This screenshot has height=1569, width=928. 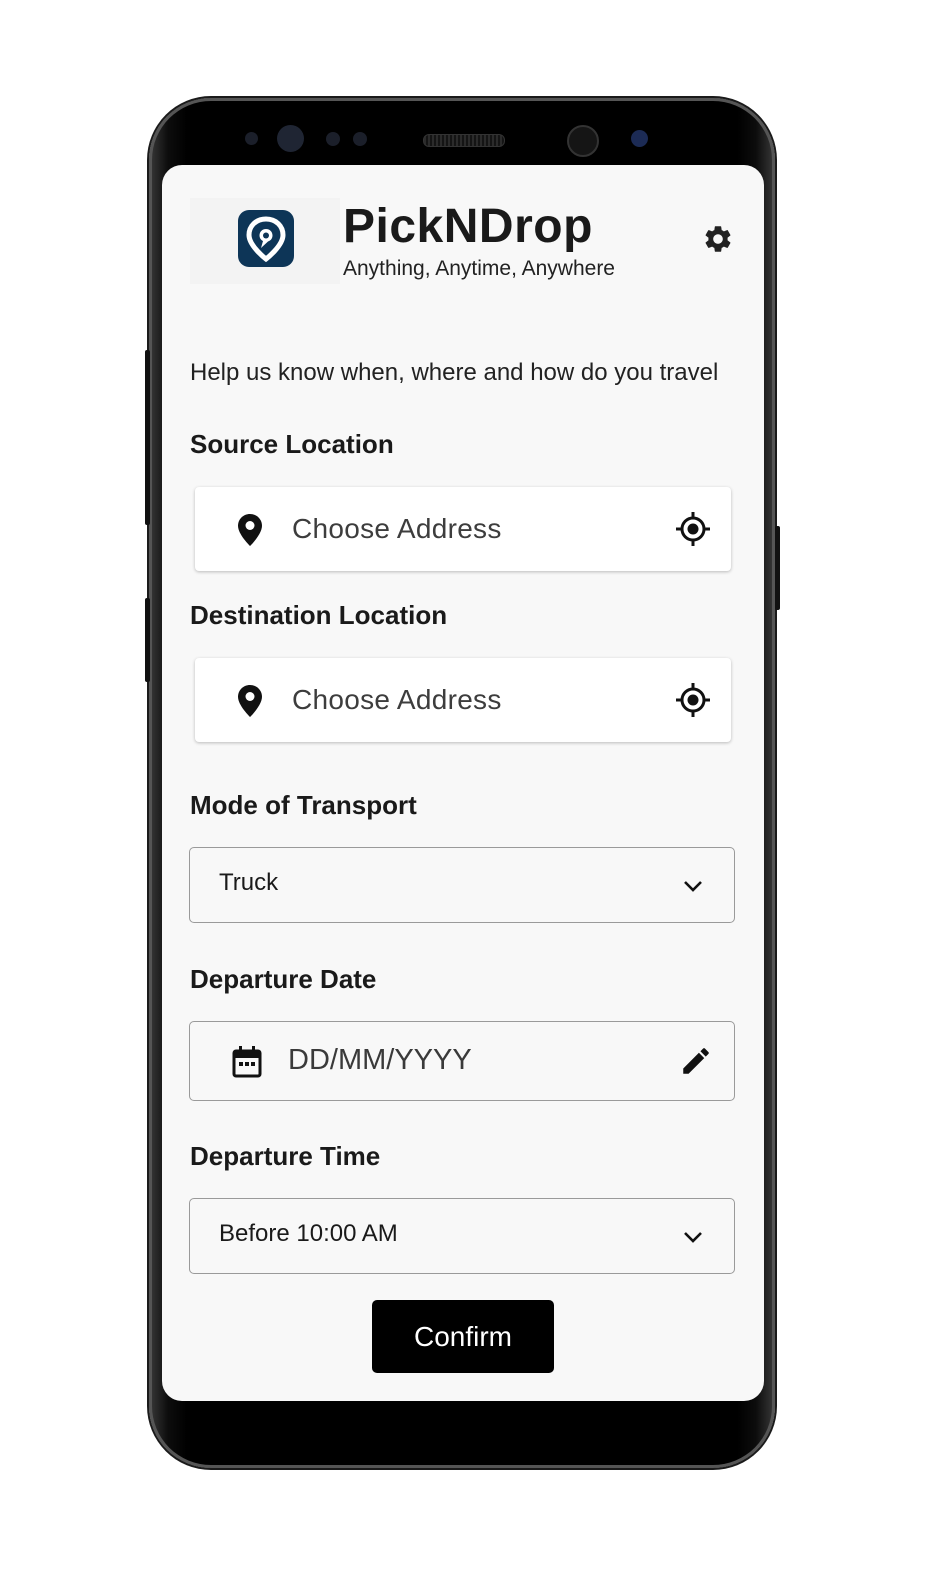 What do you see at coordinates (147, 437) in the screenshot?
I see `volume-button` at bounding box center [147, 437].